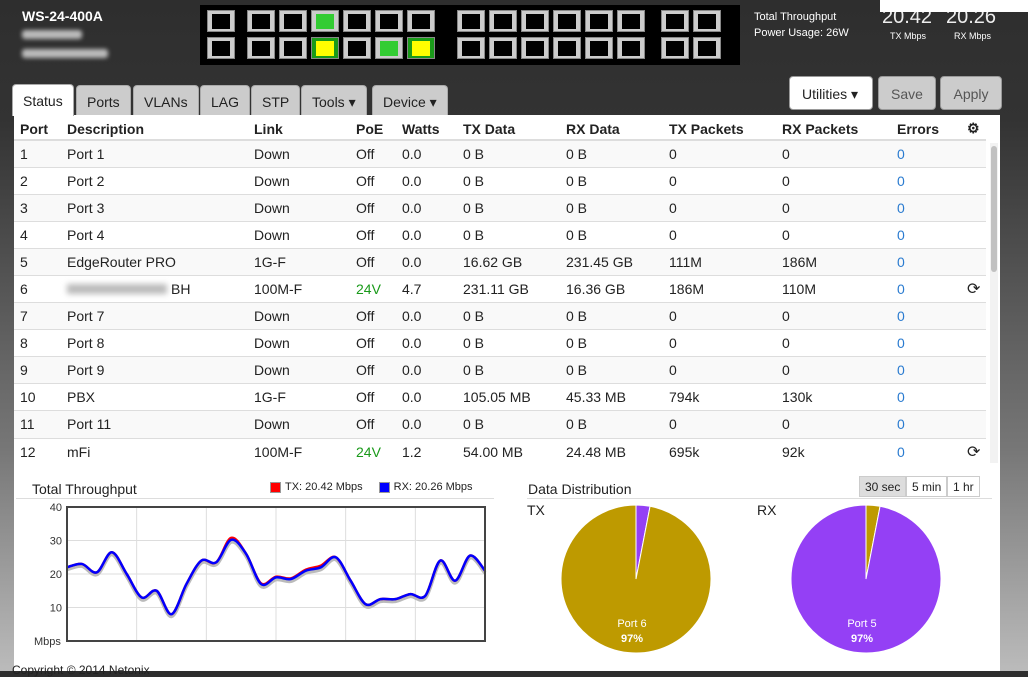 This screenshot has height=677, width=1028. What do you see at coordinates (56, 609) in the screenshot?
I see `y-tick-label: 10` at bounding box center [56, 609].